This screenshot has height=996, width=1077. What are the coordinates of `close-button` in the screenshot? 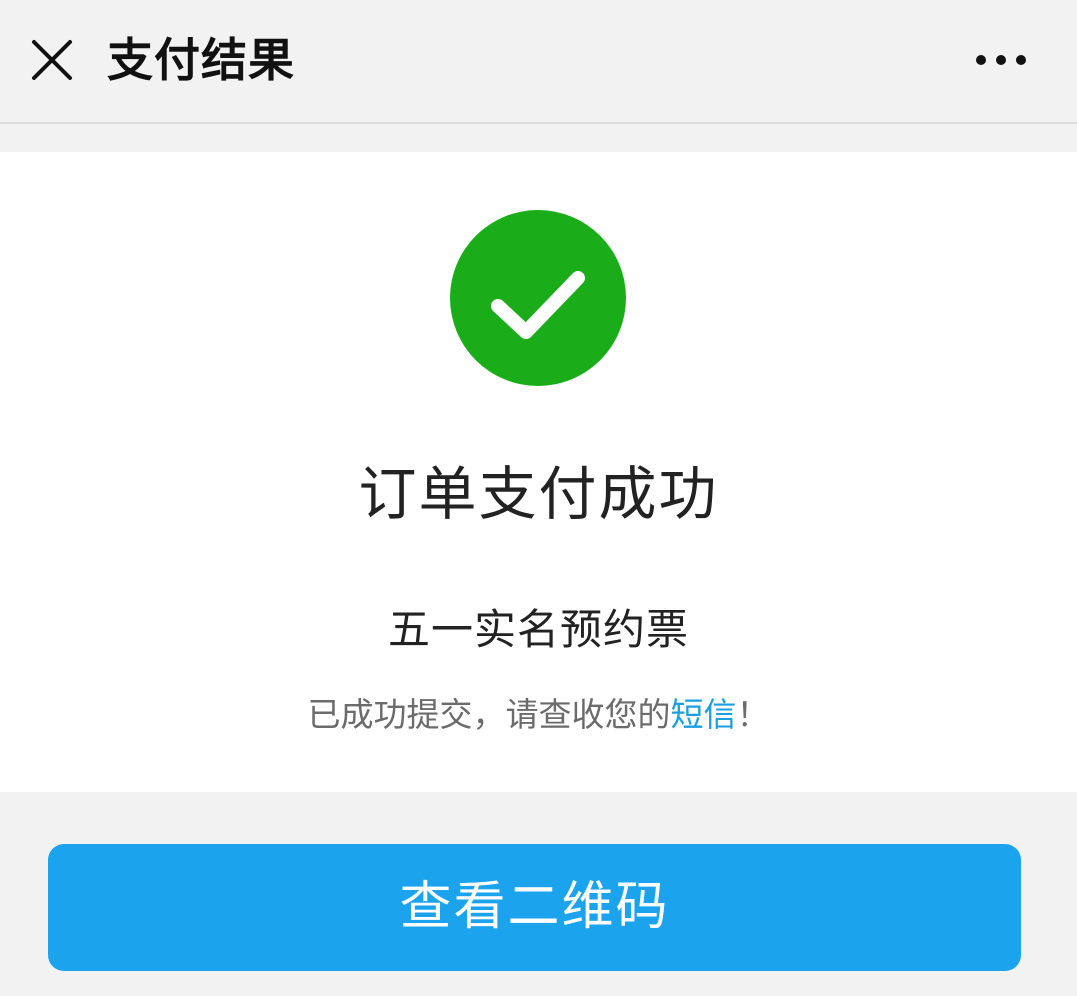 It's located at (52, 60).